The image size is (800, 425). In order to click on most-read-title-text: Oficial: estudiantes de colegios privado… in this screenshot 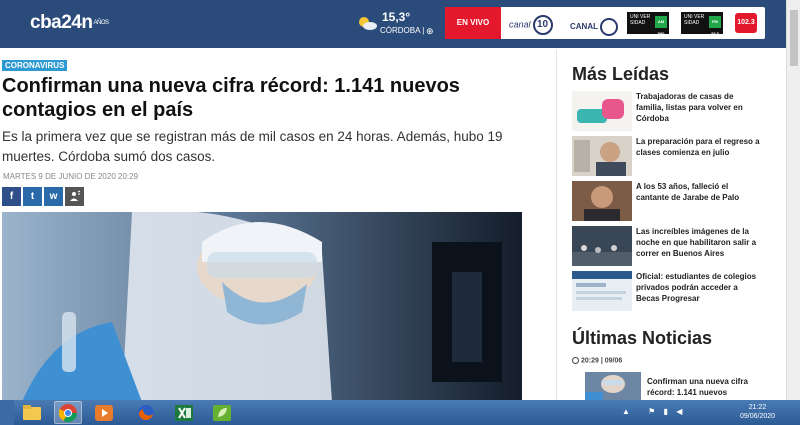, I will do `click(698, 287)`.